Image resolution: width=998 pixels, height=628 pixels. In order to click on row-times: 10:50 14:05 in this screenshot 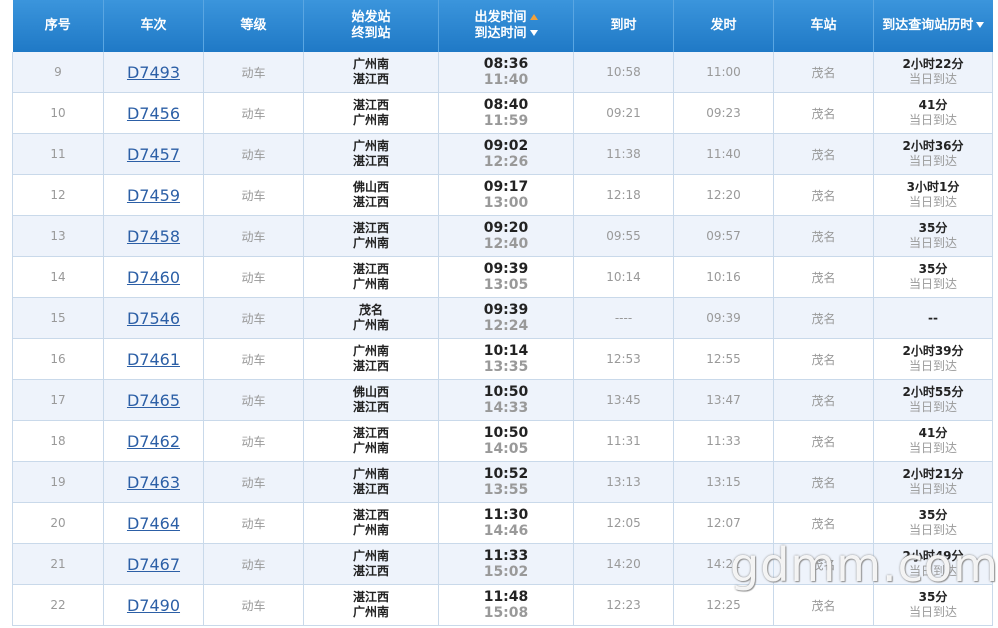, I will do `click(506, 441)`.